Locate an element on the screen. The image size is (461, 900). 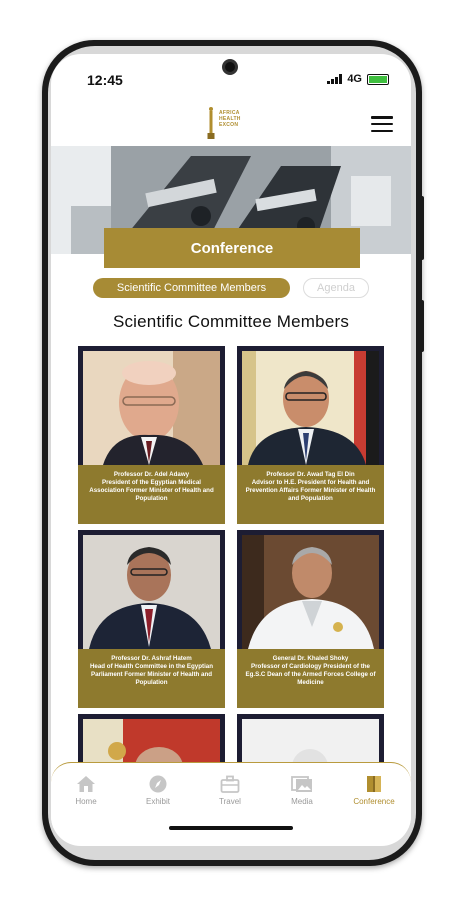
nav-conference: Conference is located at coordinates (374, 790).